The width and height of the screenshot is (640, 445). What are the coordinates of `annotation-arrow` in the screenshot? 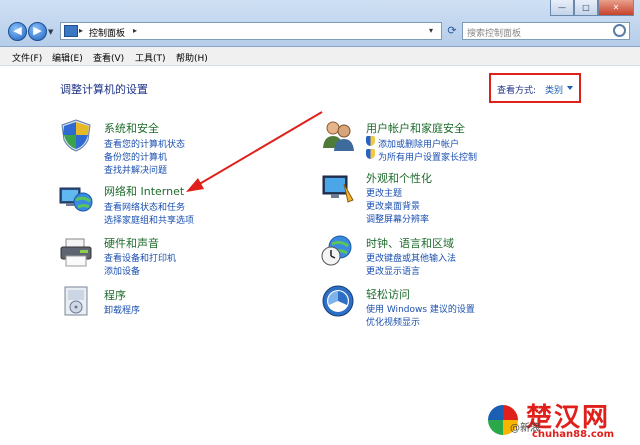 It's located at (254, 151).